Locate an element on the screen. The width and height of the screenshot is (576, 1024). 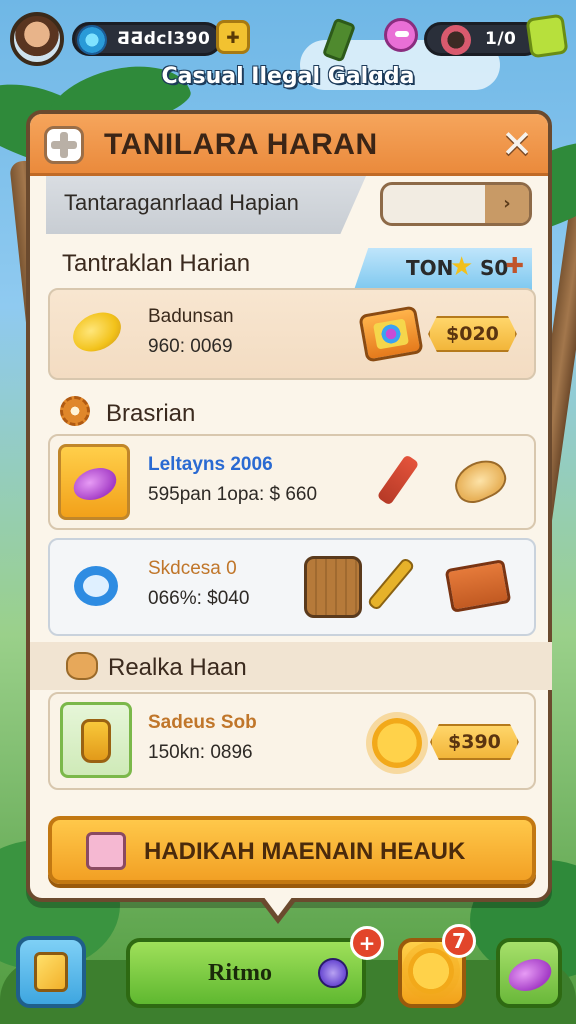
top-bar: ƋƋdcl390 ✚ 1/0 is located at coordinates (288, 36).